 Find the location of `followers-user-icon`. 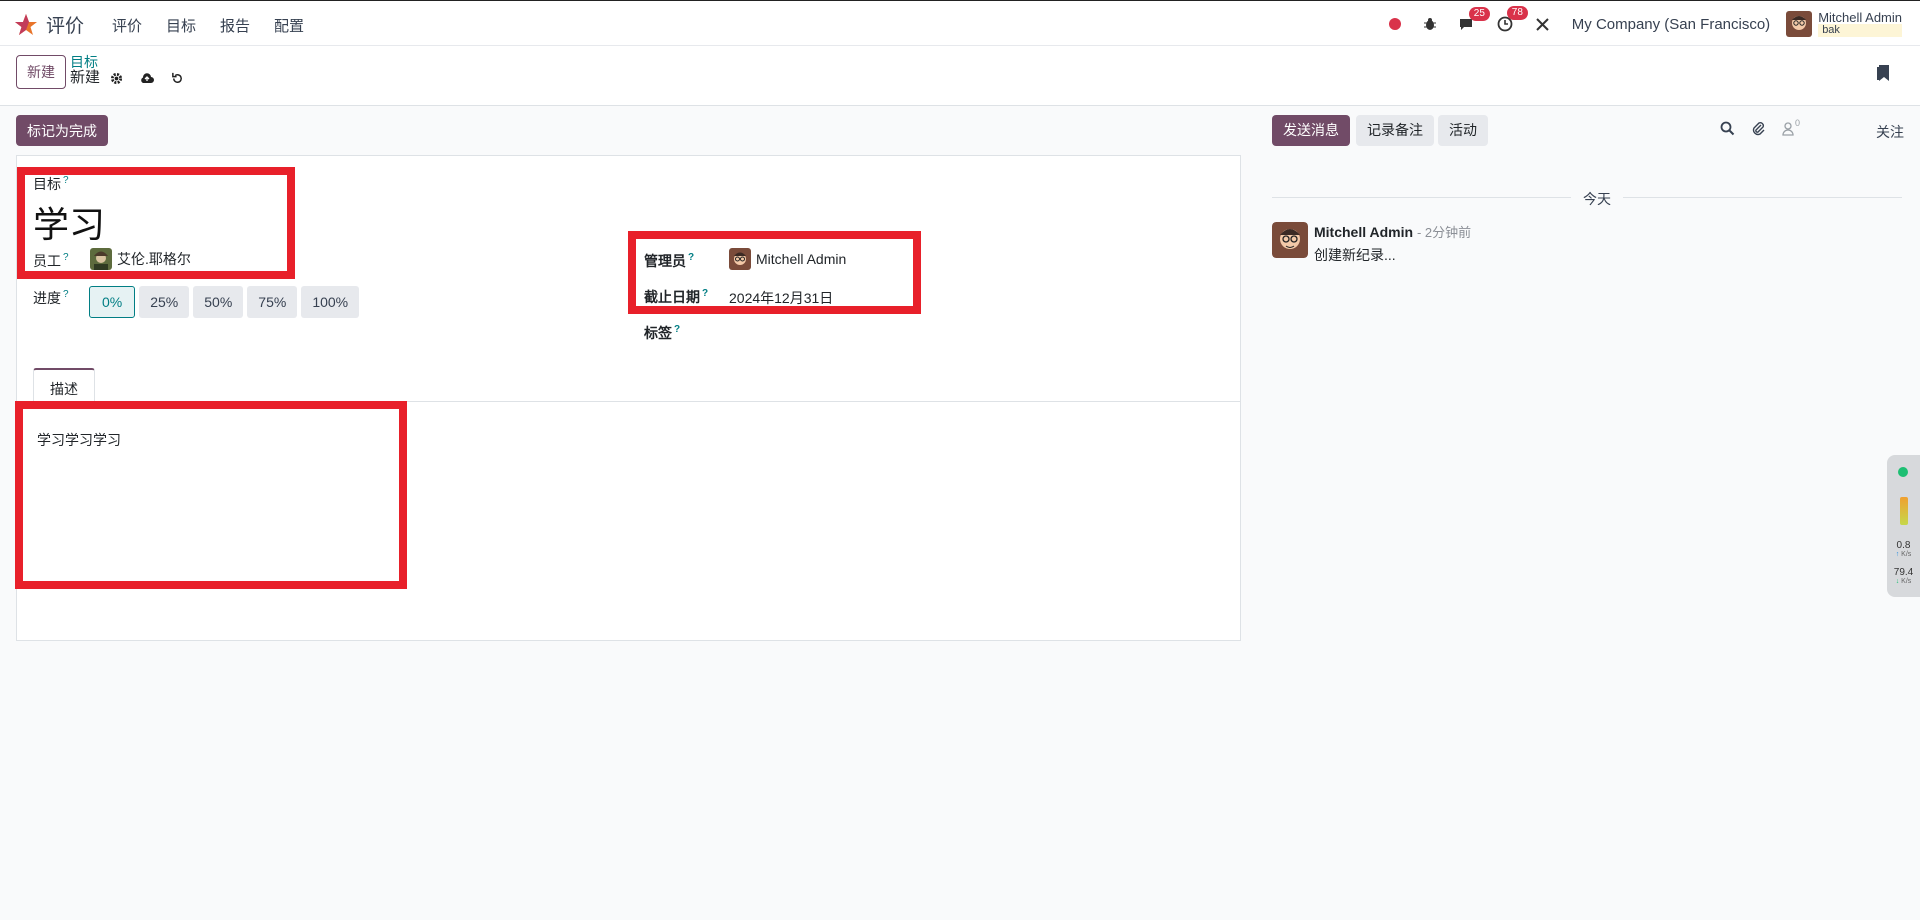

followers-user-icon is located at coordinates (1788, 128).